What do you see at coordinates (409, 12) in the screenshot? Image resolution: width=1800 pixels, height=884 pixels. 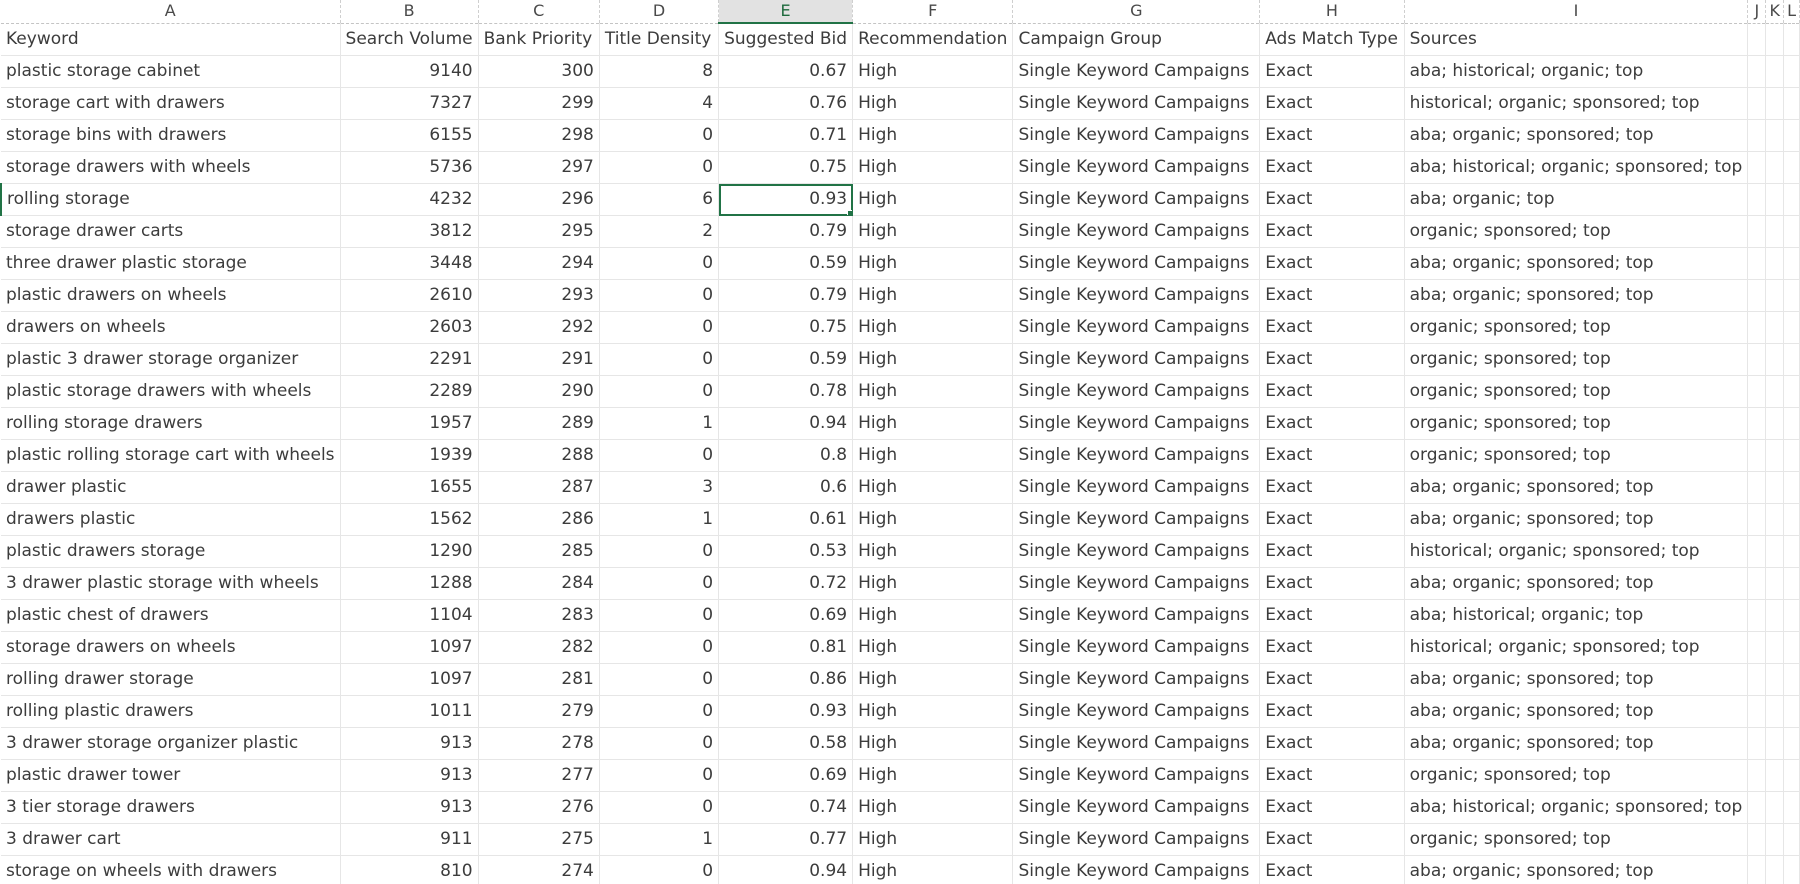 I see `column-header-b: B` at bounding box center [409, 12].